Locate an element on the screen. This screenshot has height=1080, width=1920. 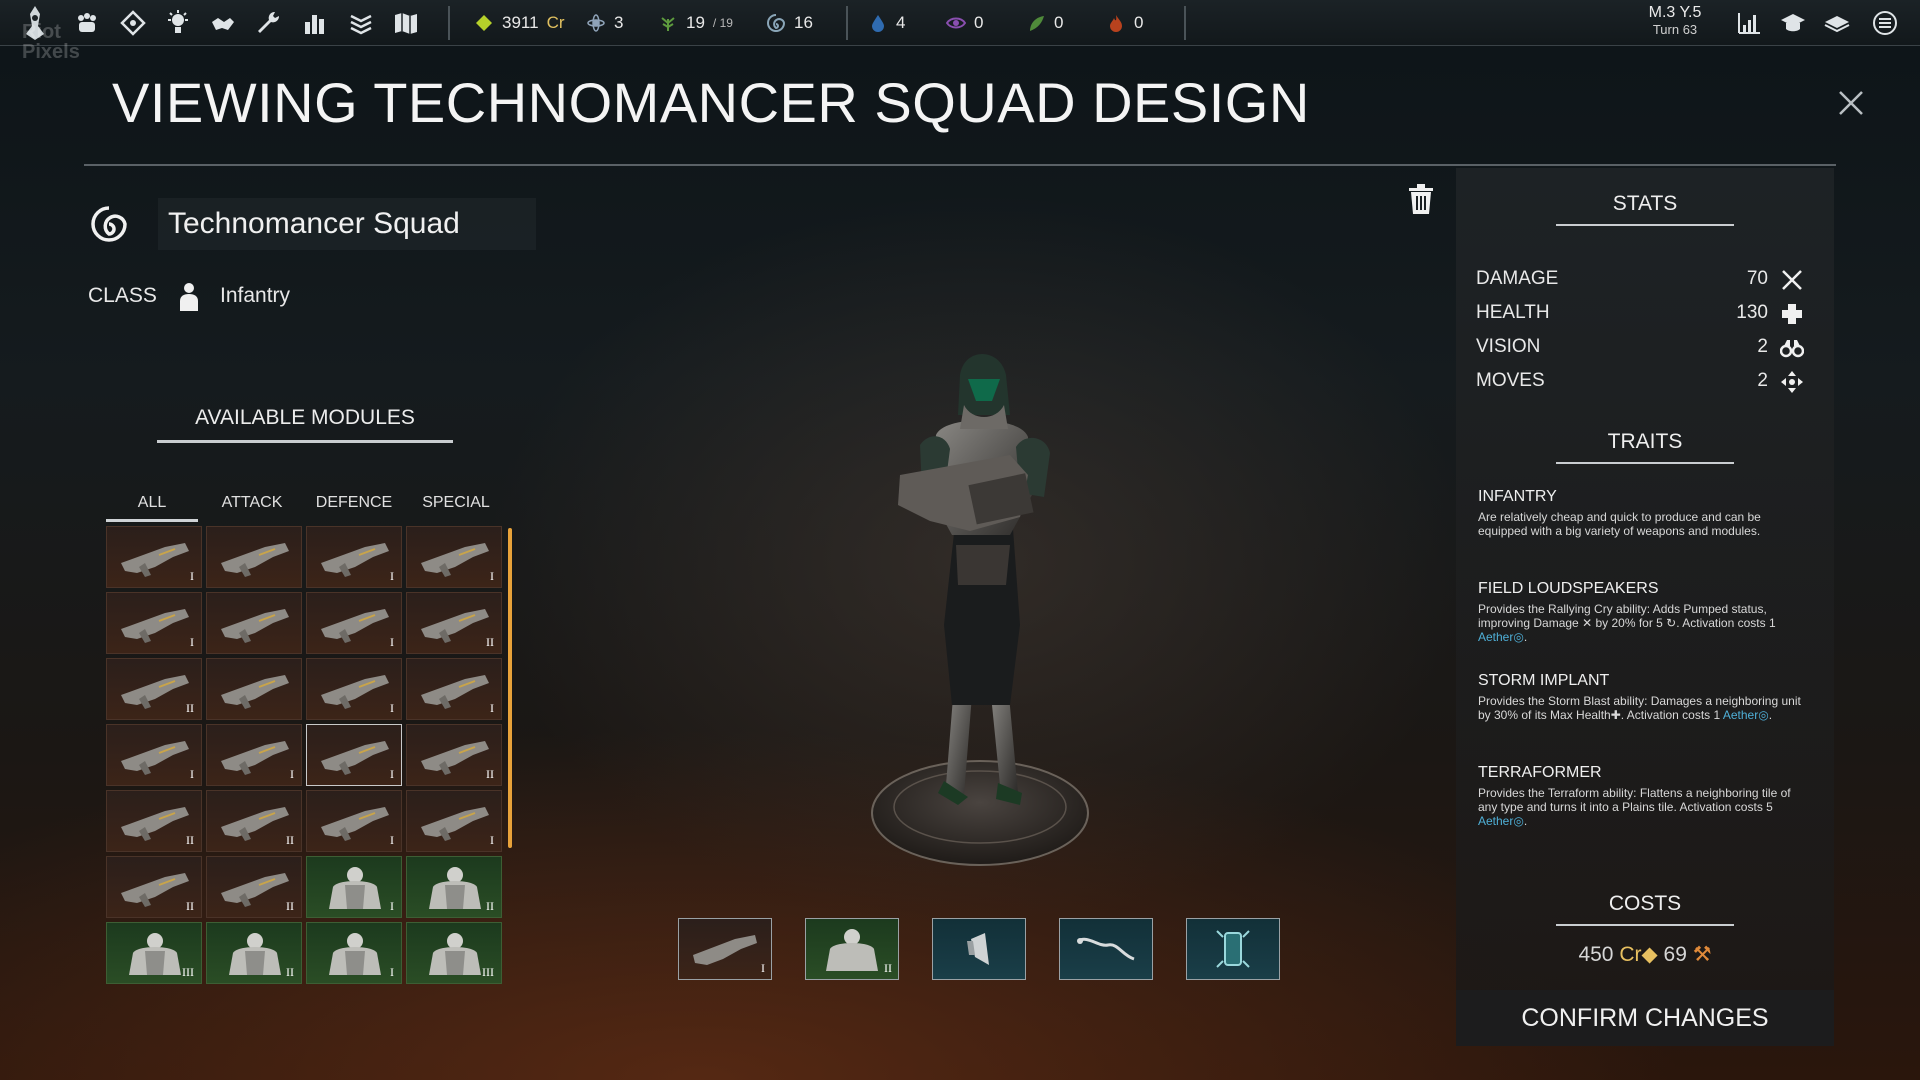
close-icon is located at coordinates (1851, 103).